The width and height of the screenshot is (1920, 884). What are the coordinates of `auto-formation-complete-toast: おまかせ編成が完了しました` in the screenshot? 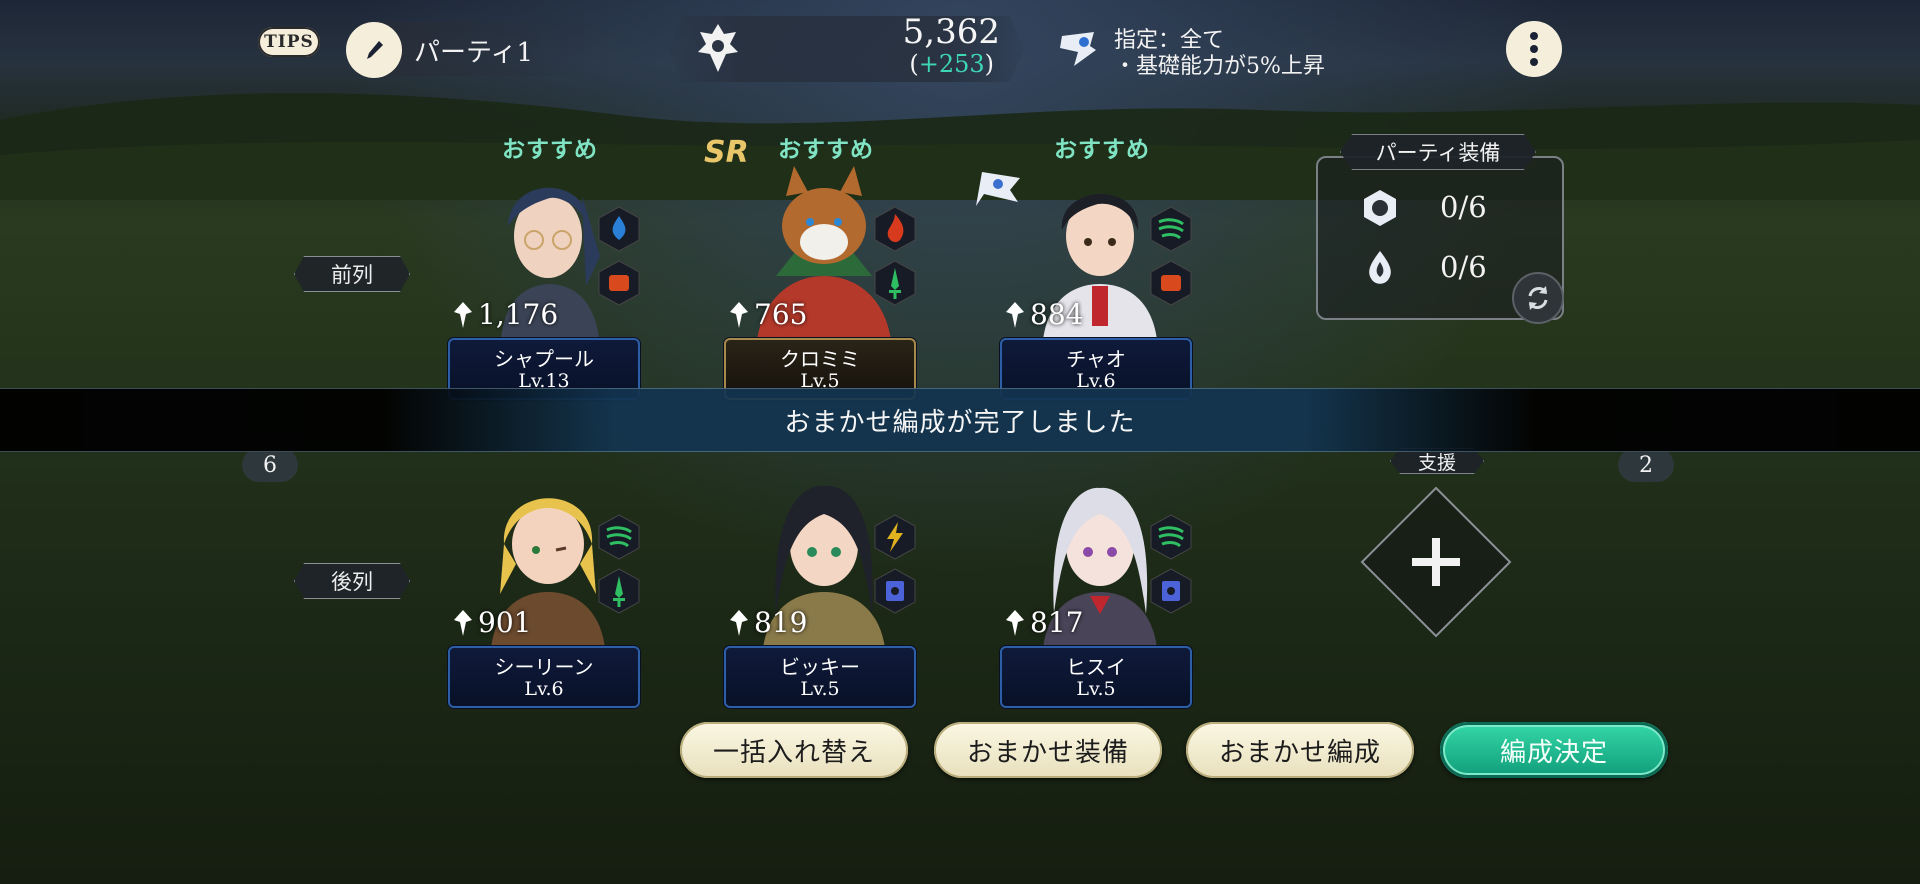 It's located at (960, 420).